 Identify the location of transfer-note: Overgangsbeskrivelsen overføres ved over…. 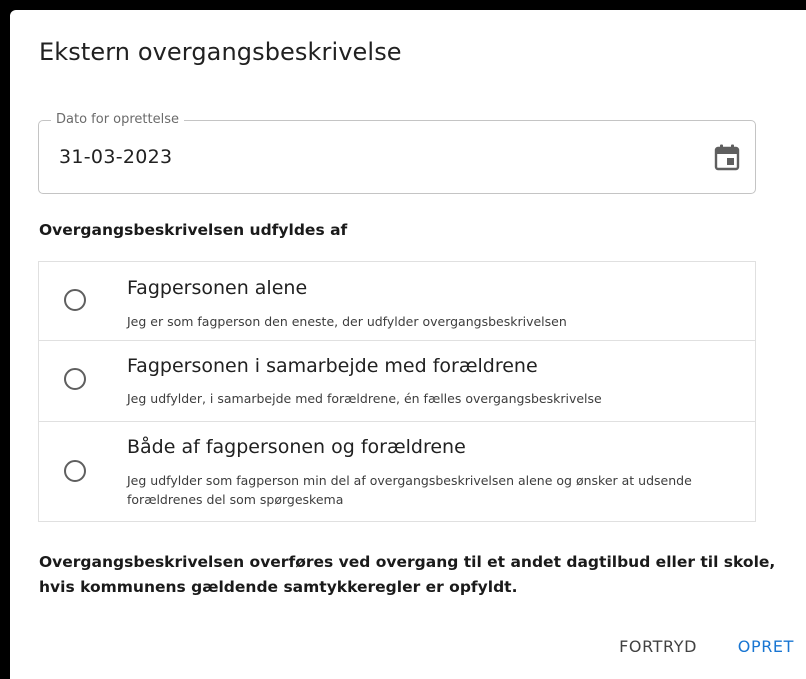
(407, 574).